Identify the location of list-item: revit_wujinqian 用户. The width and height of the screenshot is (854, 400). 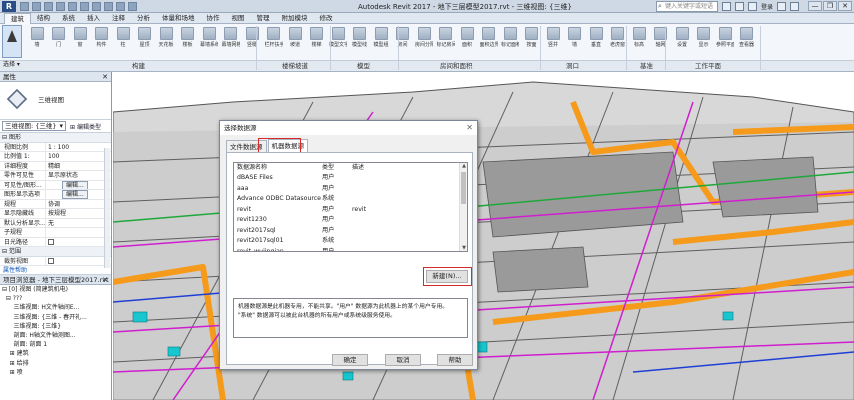
(350, 249).